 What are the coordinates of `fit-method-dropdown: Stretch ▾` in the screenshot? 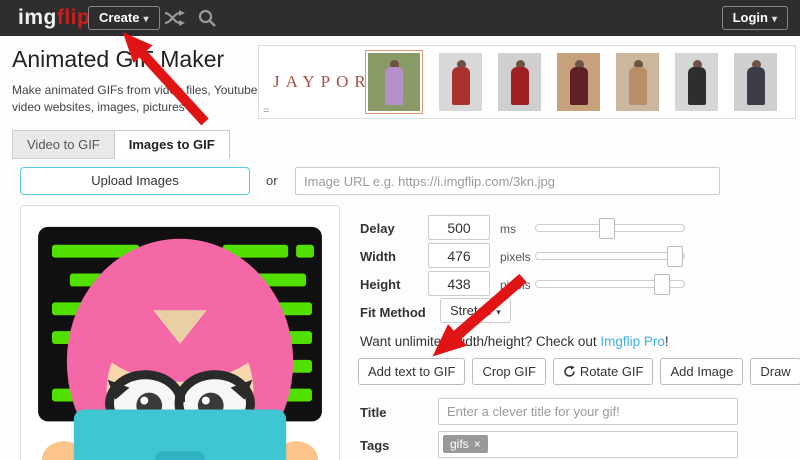 It's located at (475, 310).